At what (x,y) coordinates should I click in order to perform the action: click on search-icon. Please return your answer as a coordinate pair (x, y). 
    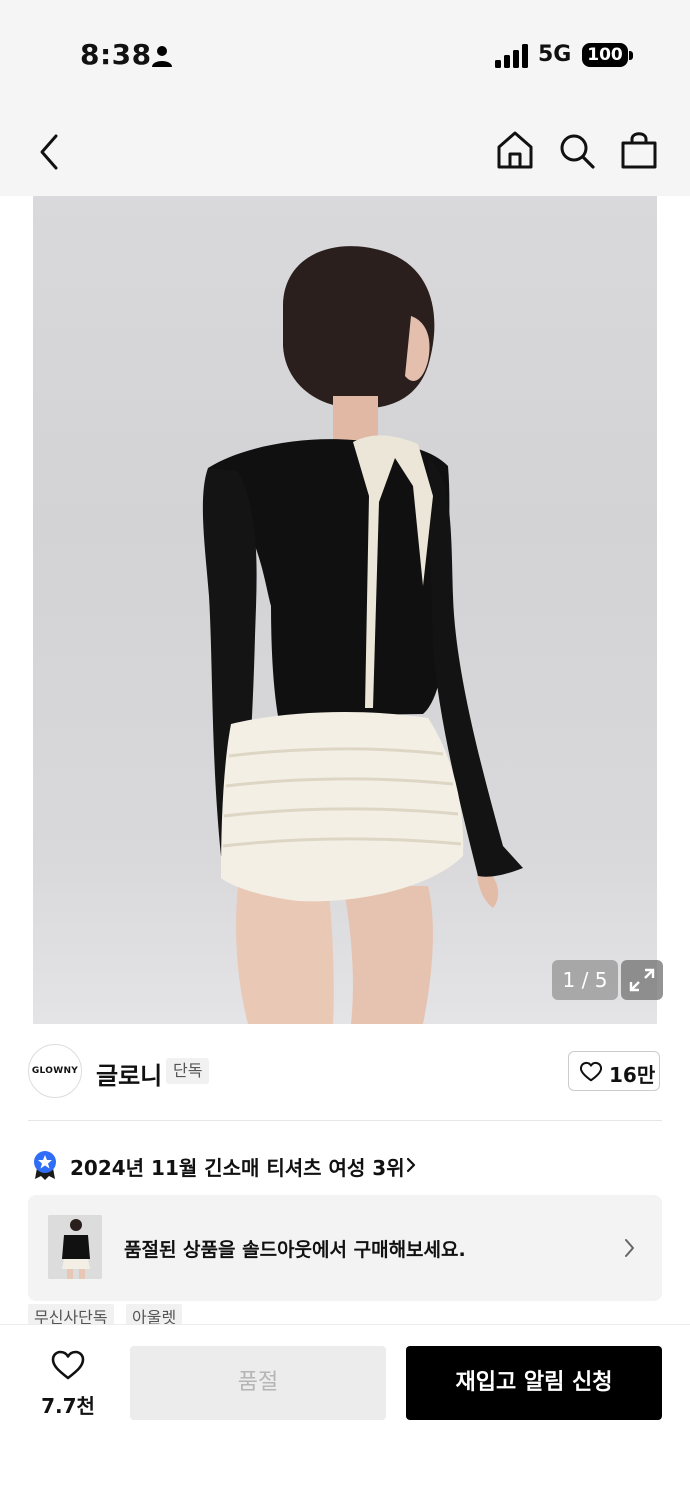
    Looking at the image, I should click on (577, 151).